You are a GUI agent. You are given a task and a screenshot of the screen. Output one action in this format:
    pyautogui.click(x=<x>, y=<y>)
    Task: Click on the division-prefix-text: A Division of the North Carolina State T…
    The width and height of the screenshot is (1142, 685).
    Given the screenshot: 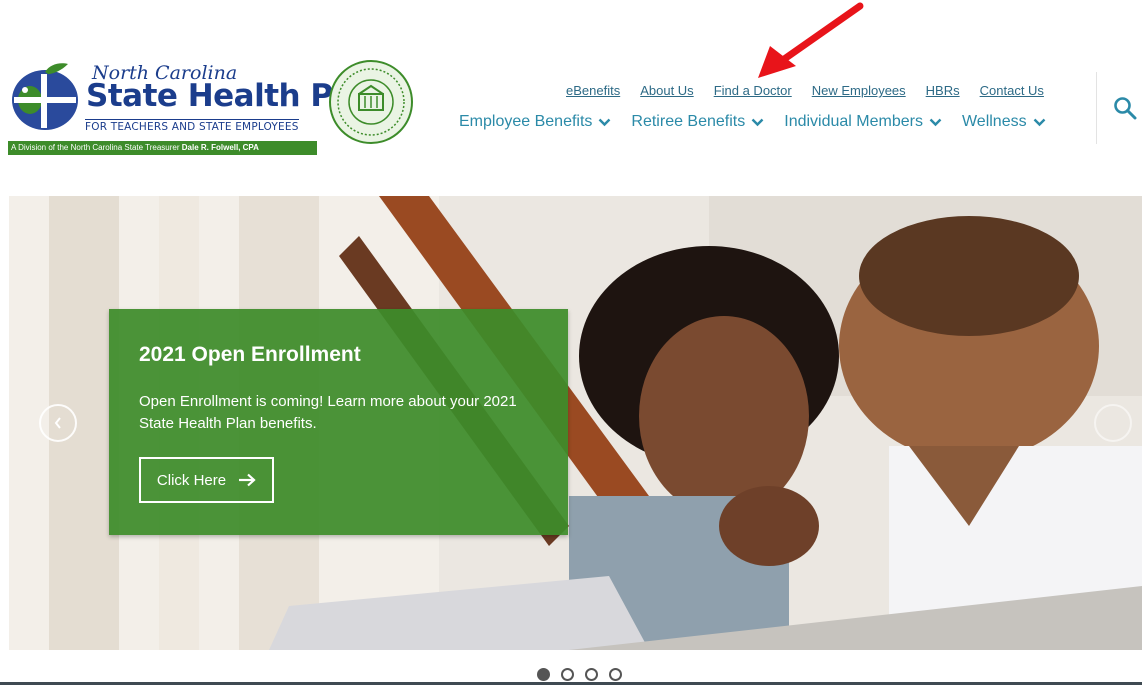 What is the action you would take?
    pyautogui.click(x=96, y=147)
    